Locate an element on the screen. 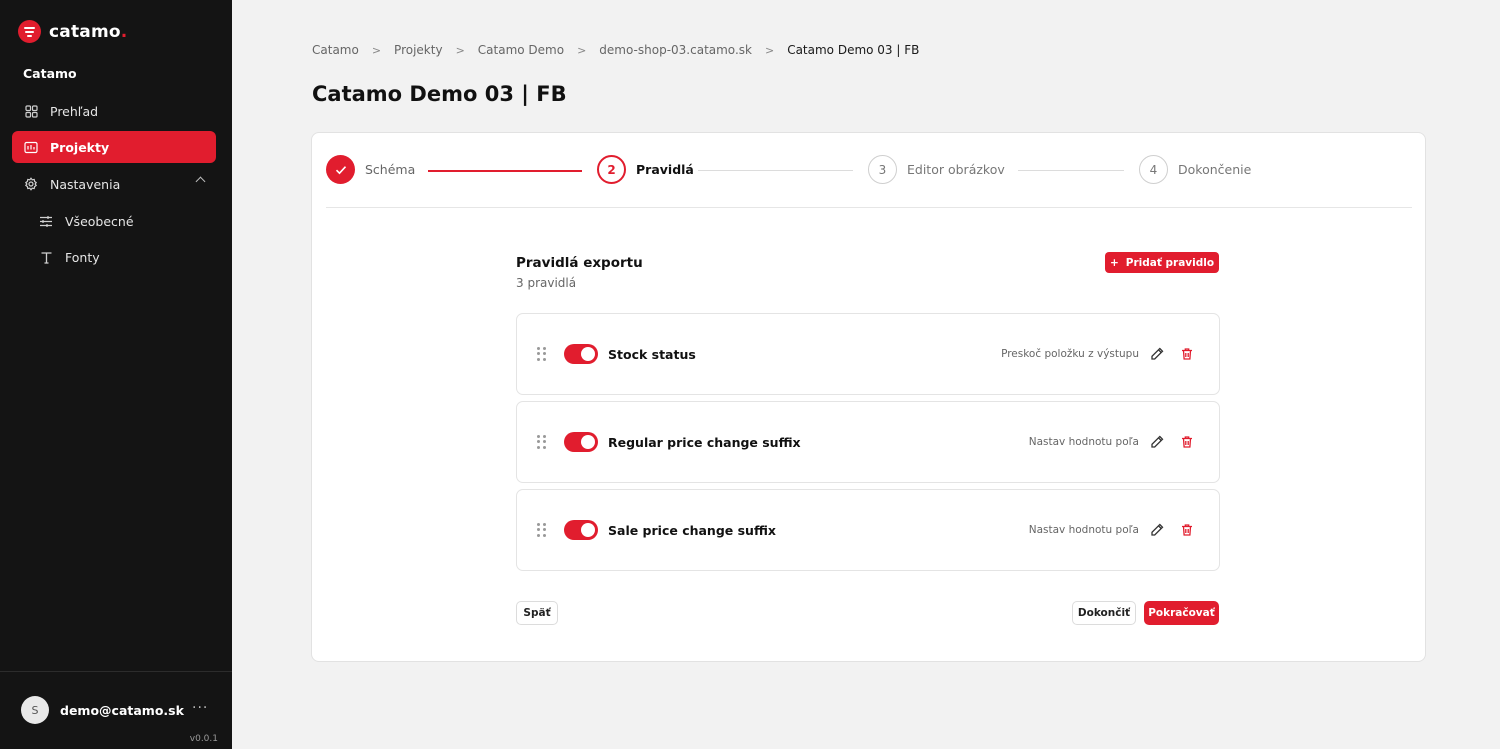  stepper-divider is located at coordinates (869, 207).